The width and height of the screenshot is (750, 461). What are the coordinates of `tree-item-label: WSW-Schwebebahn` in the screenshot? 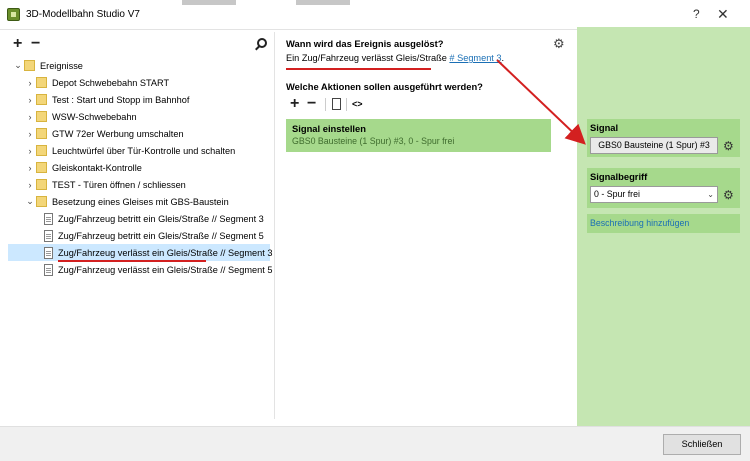 It's located at (94, 116).